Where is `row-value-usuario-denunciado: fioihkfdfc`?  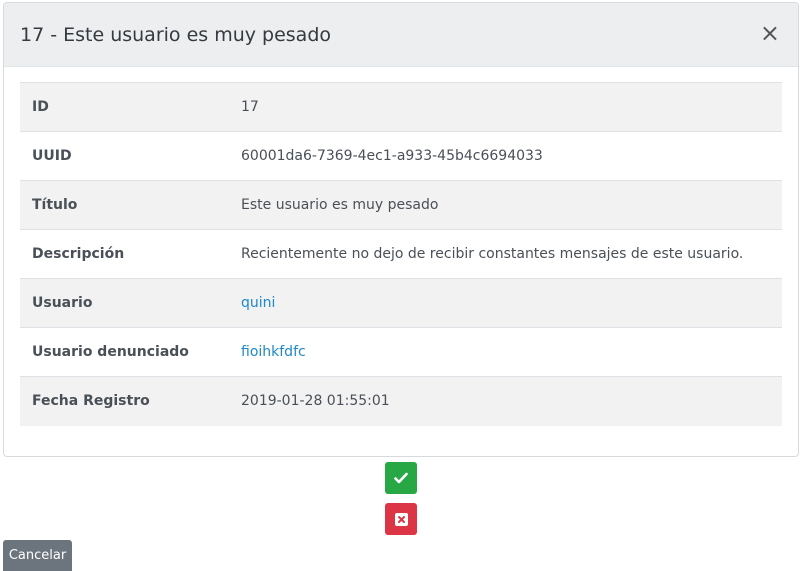
row-value-usuario-denunciado: fioihkfdfc is located at coordinates (505, 352).